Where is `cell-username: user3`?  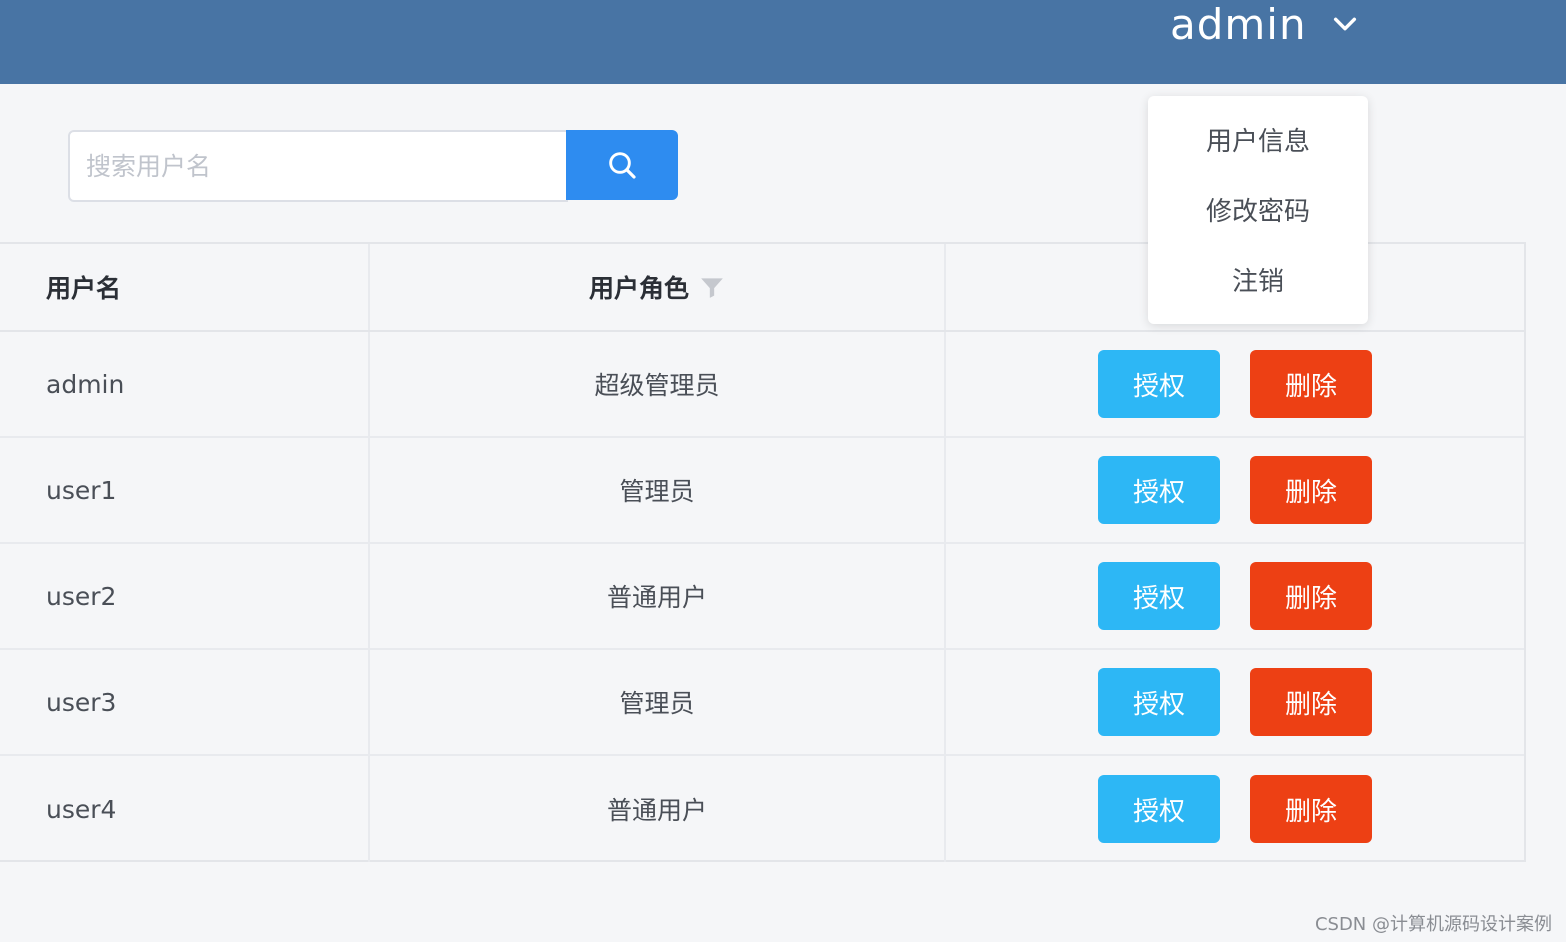 cell-username: user3 is located at coordinates (81, 702).